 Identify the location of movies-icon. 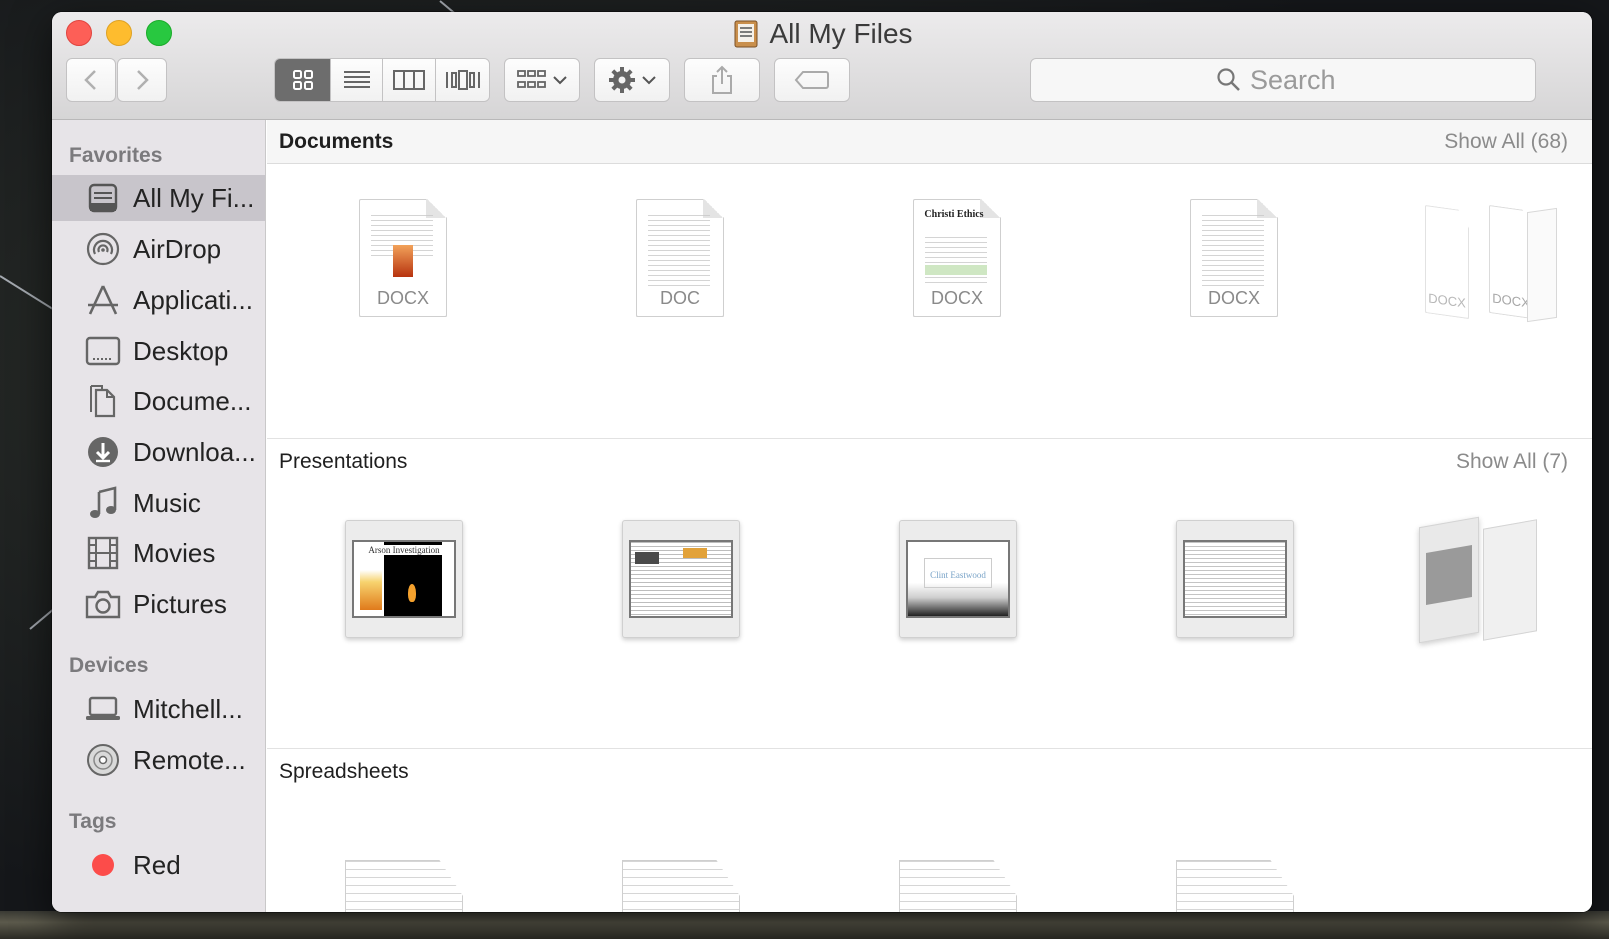
(103, 553).